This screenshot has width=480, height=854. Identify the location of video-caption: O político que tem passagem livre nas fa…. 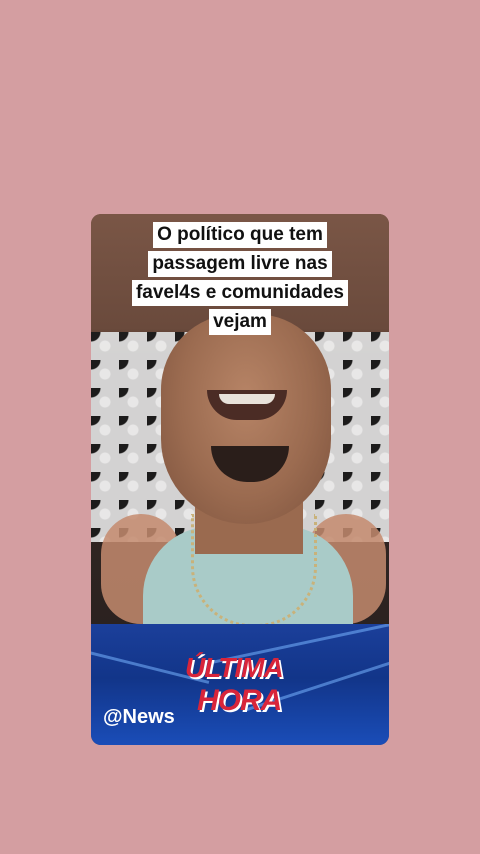
(240, 278).